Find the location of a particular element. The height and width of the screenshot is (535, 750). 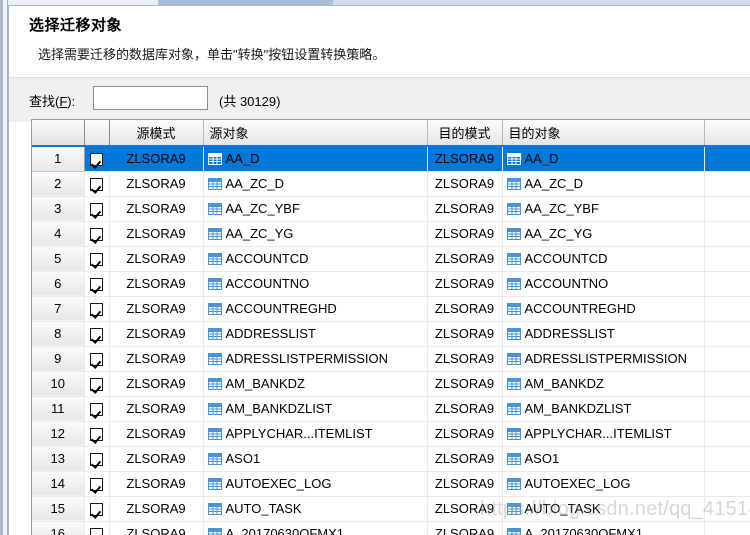

row-number-cell: 8 is located at coordinates (58, 334).